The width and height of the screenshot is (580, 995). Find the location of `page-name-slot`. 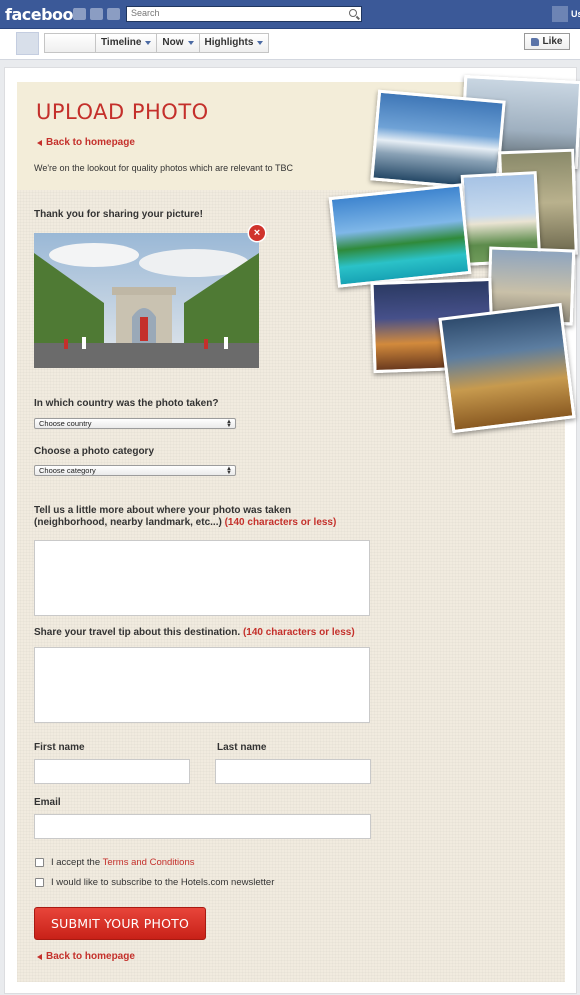

page-name-slot is located at coordinates (70, 43).